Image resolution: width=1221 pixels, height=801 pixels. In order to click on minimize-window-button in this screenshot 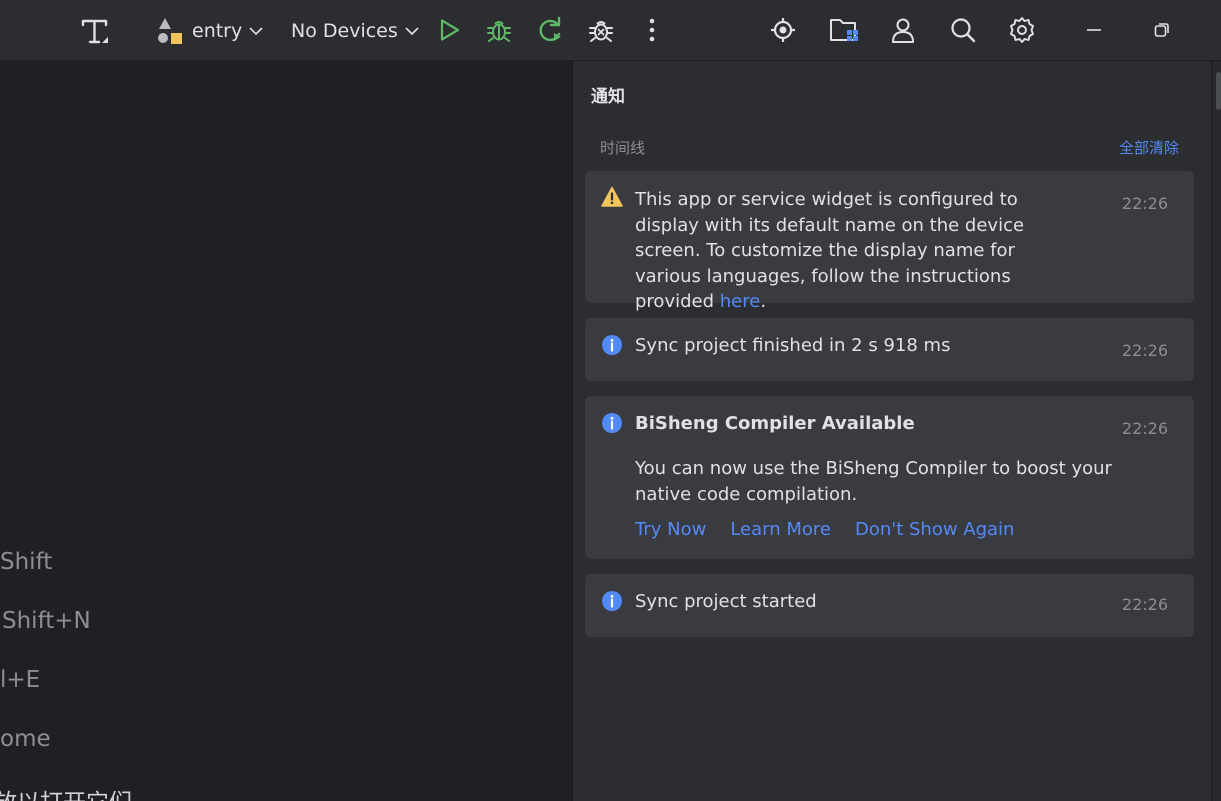, I will do `click(1094, 30)`.